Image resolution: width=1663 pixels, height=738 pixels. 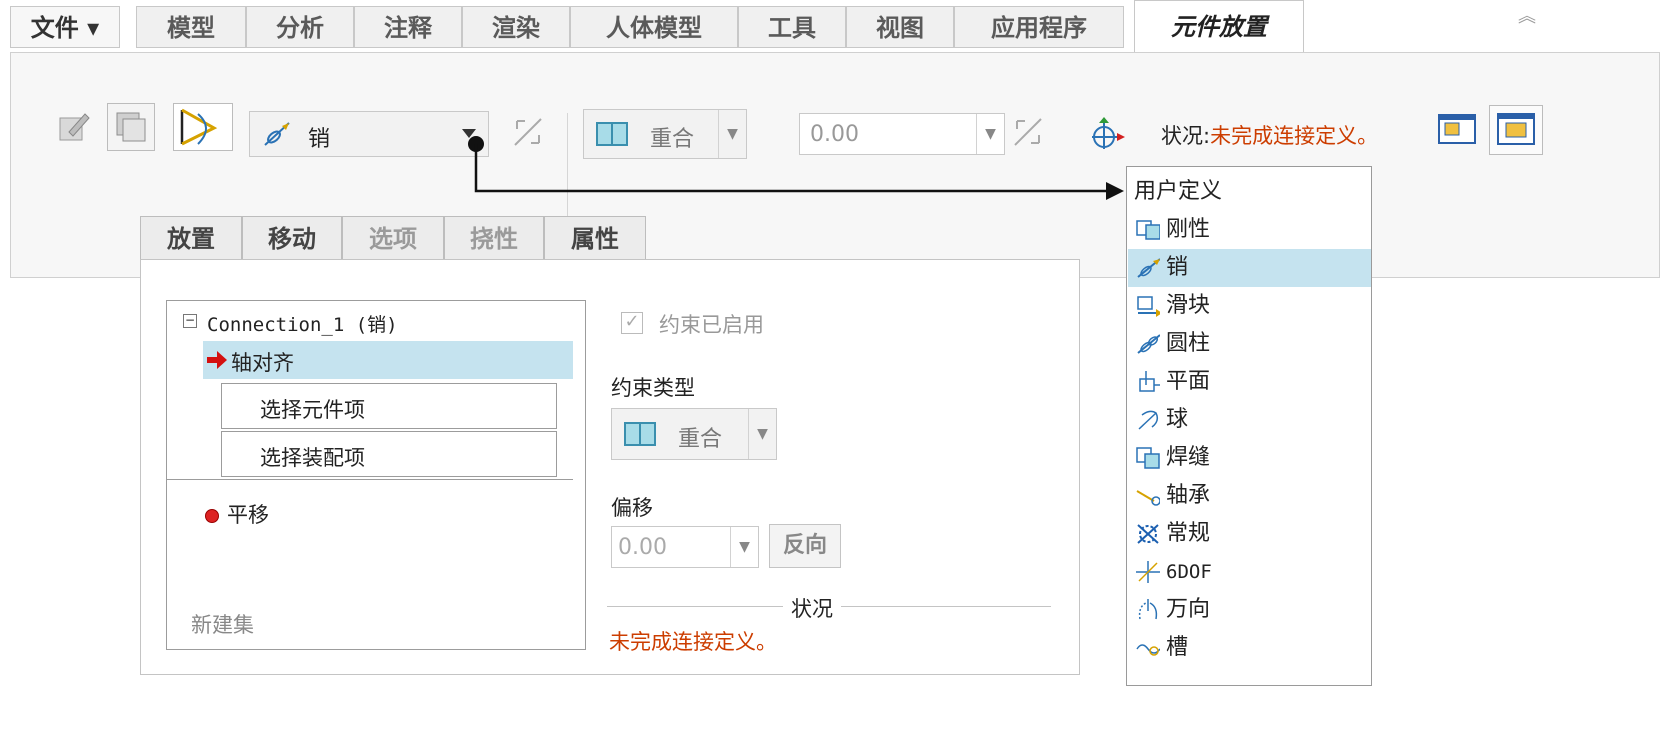 What do you see at coordinates (1249, 648) in the screenshot?
I see `dropdown-item-slot: 槽` at bounding box center [1249, 648].